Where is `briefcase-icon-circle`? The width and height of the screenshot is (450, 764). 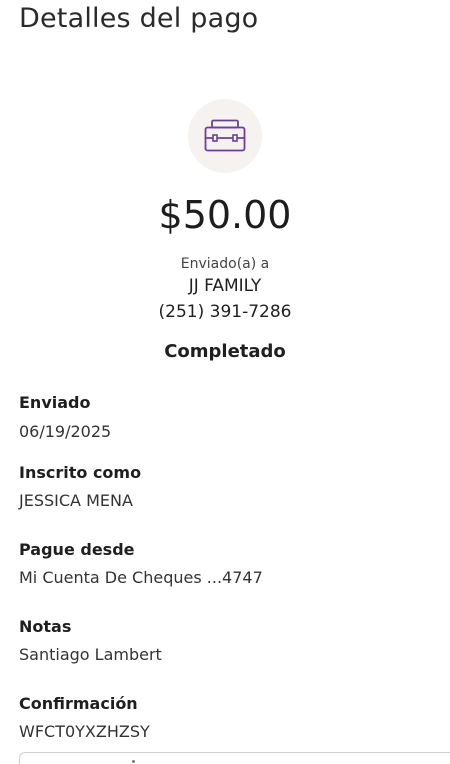 briefcase-icon-circle is located at coordinates (225, 136).